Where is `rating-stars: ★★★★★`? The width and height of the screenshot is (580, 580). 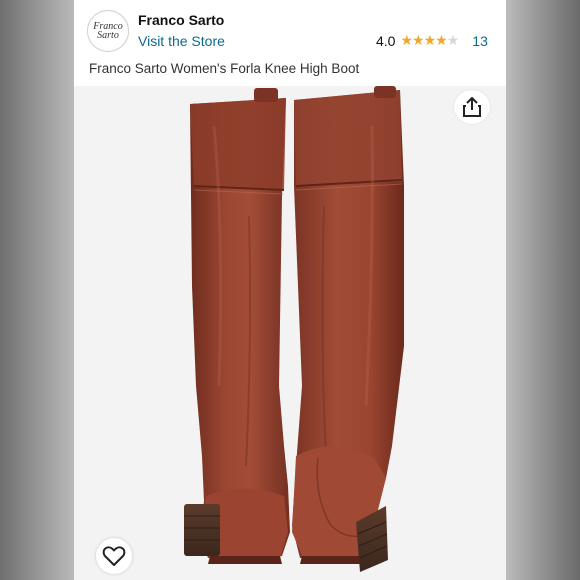
rating-stars: ★★★★★ is located at coordinates (430, 40).